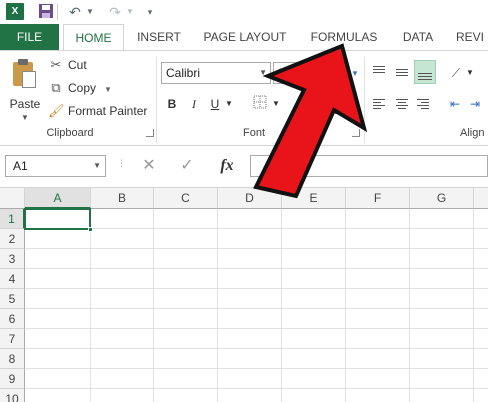  I want to click on formula-bar: A1 ▼ ⋮ ✕ ✓ fx, so click(244, 167).